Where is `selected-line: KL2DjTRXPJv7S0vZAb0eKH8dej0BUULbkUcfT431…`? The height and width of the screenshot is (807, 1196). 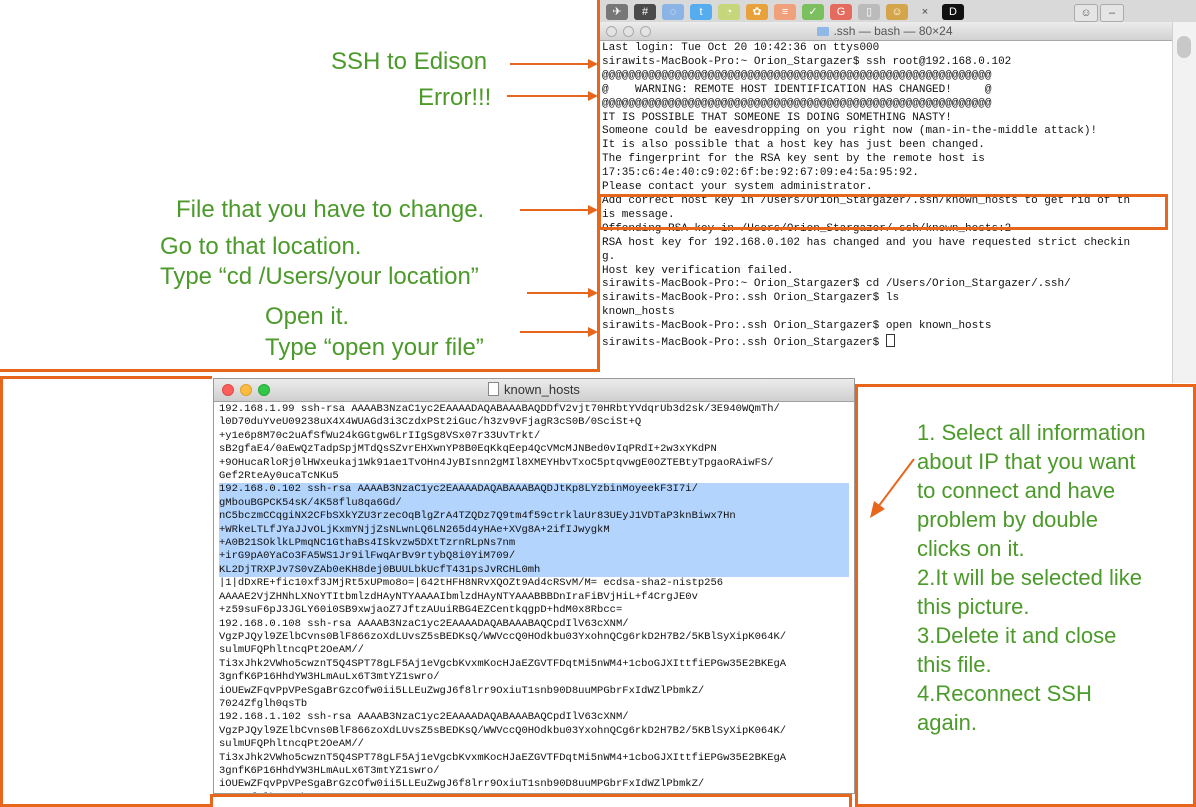
selected-line: KL2DjTRXPJv7S0vZAb0eKH8dej0BUULbkUcfT431… is located at coordinates (534, 570).